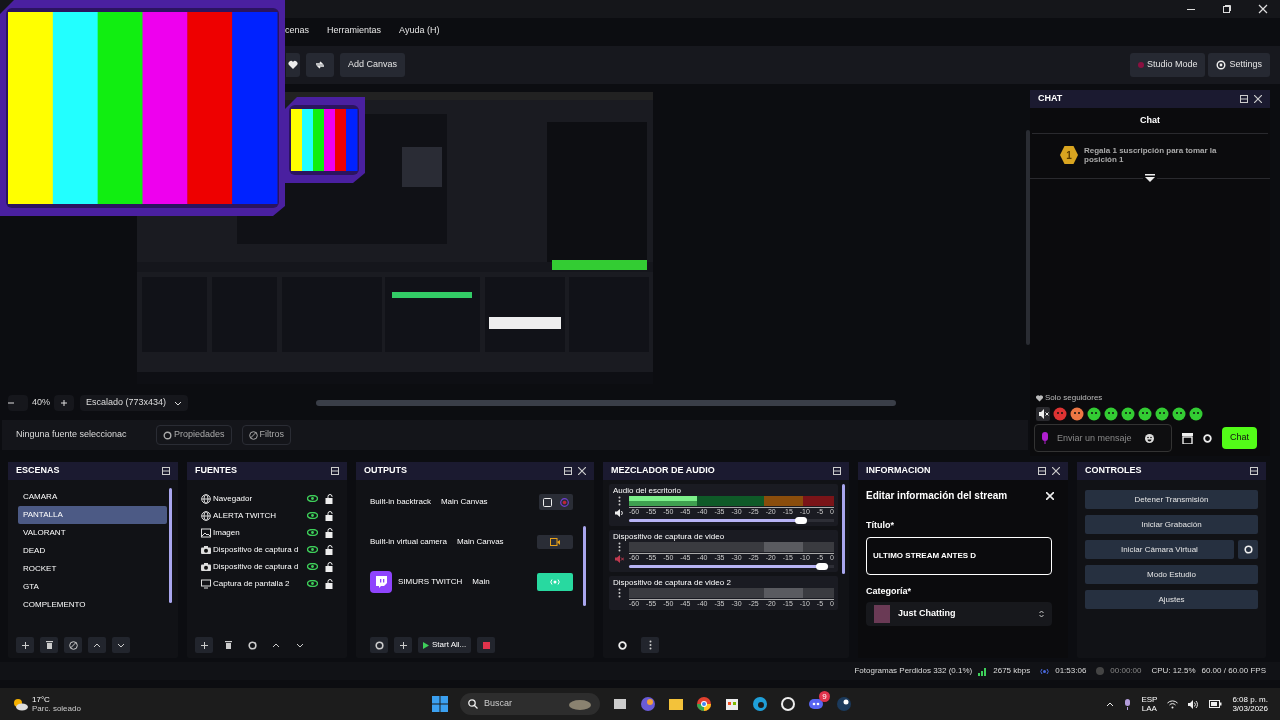 The height and width of the screenshot is (720, 1280). What do you see at coordinates (258, 498) in the screenshot?
I see `source-name: Navegador` at bounding box center [258, 498].